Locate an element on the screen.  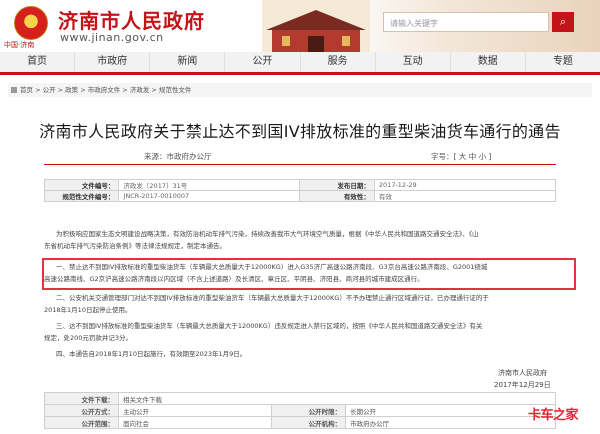
reg-no-value: JNCR-2017-0010007 is located at coordinates (209, 196).